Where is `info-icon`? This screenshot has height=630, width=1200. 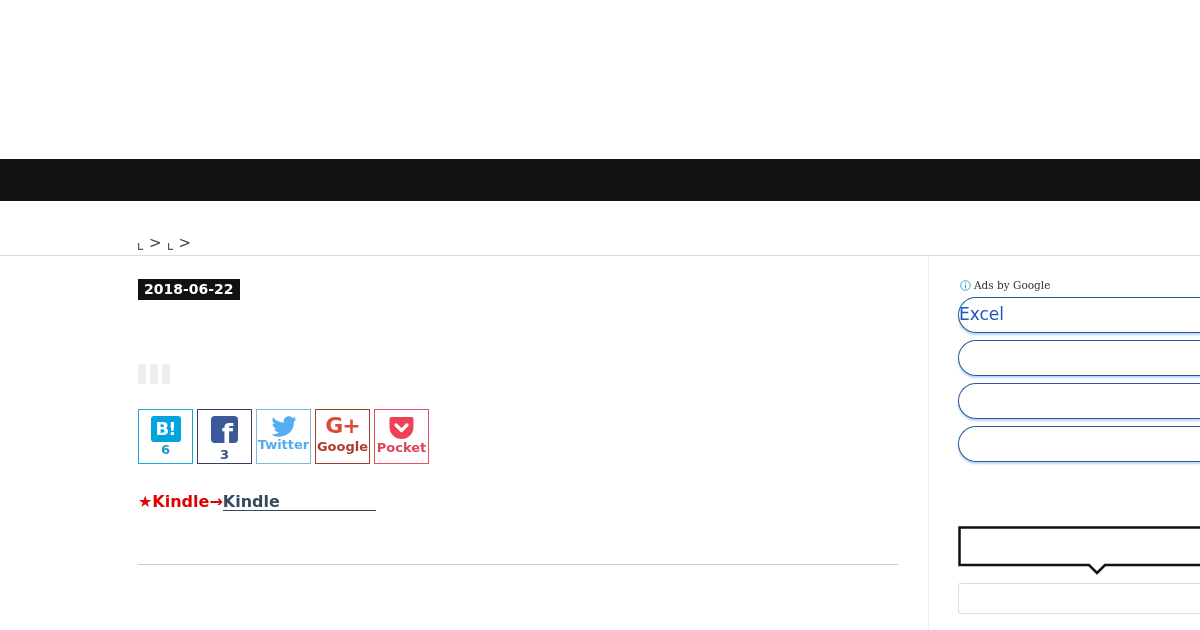
info-icon is located at coordinates (965, 285).